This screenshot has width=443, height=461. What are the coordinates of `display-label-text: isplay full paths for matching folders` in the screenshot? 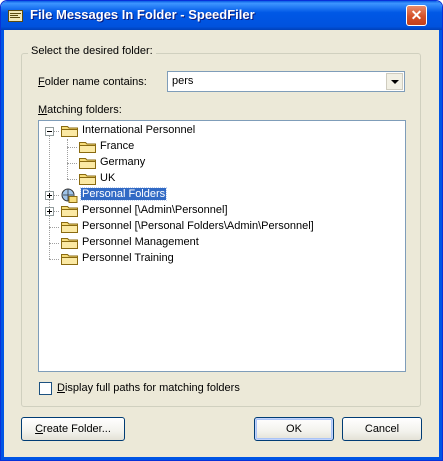 It's located at (152, 388).